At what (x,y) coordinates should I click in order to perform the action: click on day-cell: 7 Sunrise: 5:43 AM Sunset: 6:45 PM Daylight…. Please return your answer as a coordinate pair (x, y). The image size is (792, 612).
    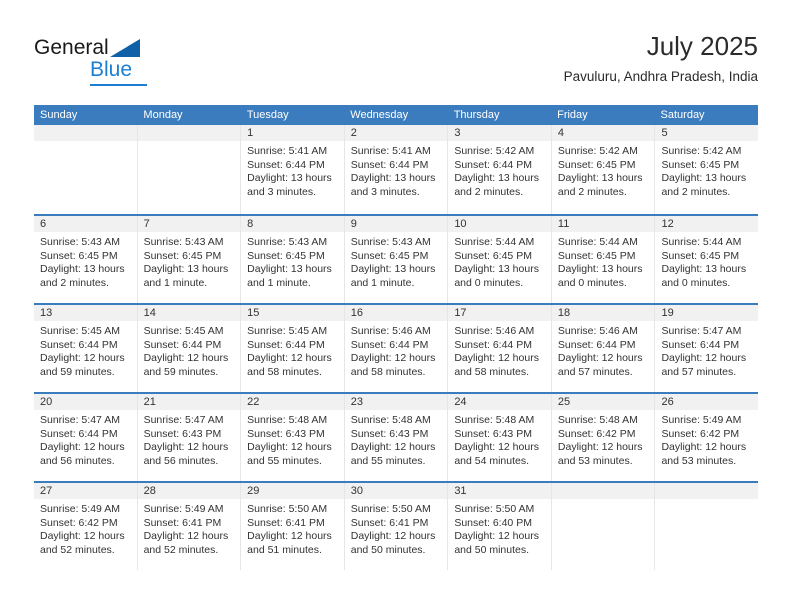
    Looking at the image, I should click on (189, 259).